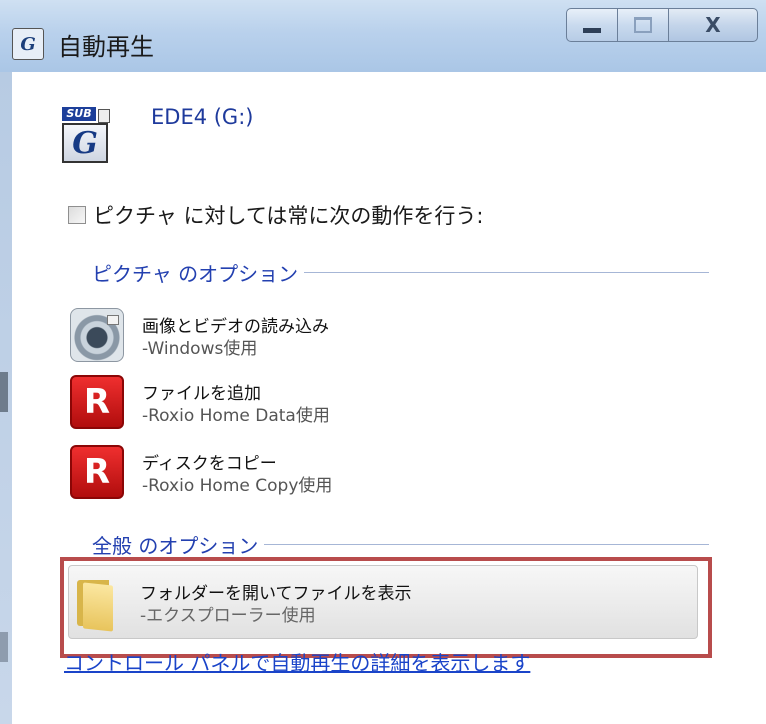 The height and width of the screenshot is (724, 766). I want to click on option-copy-disc: R ディスクをコピー -Roxio Home Copy使用, so click(320, 478).